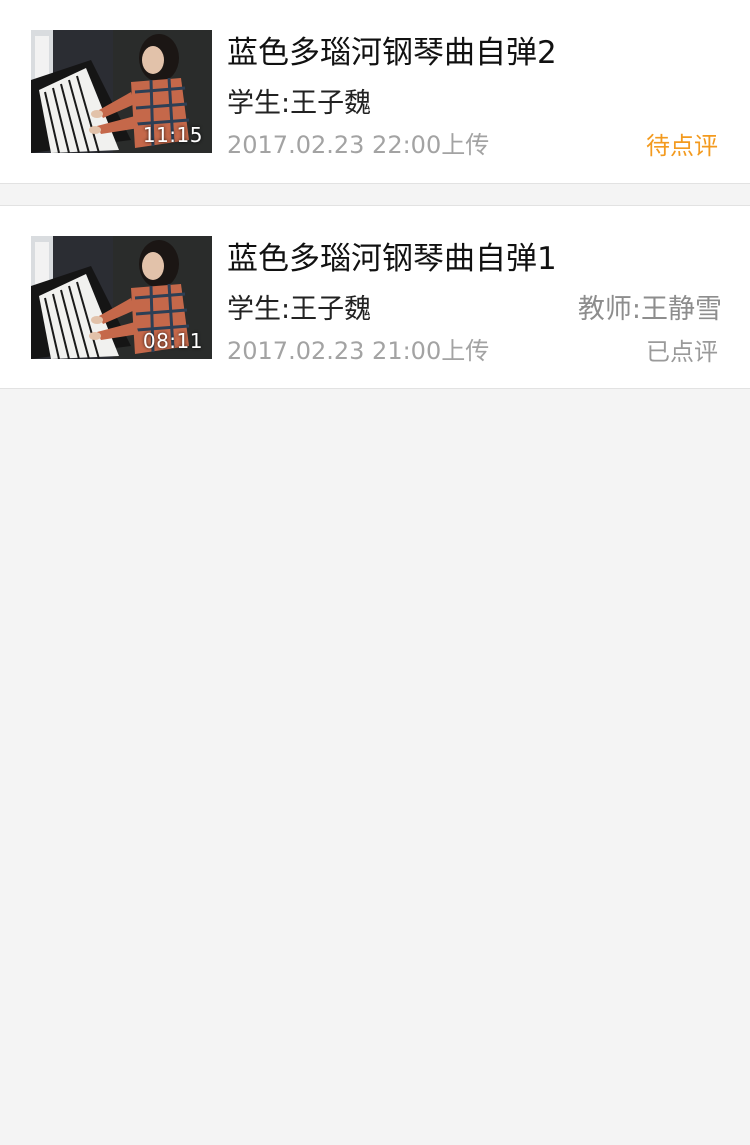 This screenshot has width=750, height=1145. Describe the element at coordinates (358, 145) in the screenshot. I see `upload-time: 2017.02.23 22:00上传` at that location.